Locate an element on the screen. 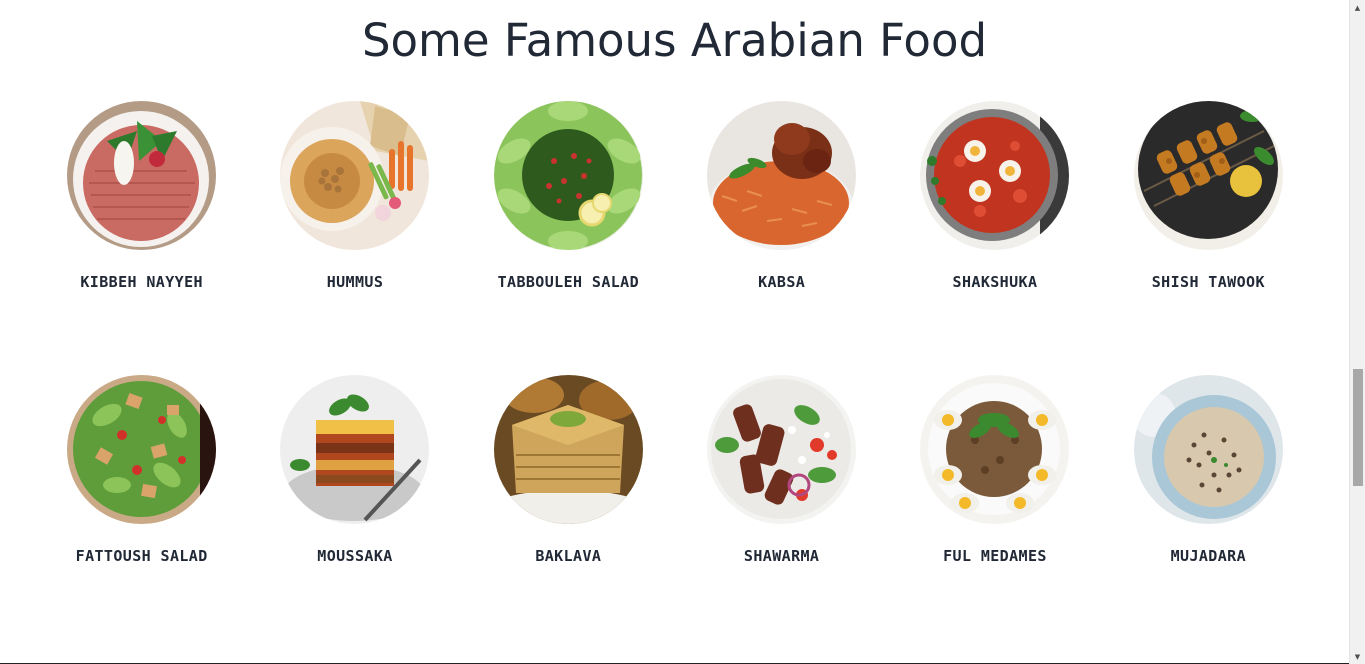  shish-tawook-photo is located at coordinates (1208, 175).